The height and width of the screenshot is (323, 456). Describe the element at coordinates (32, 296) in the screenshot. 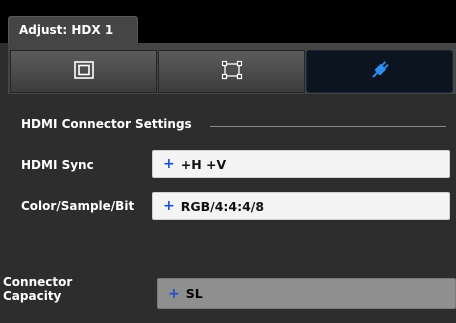

I see `connector-capacity-label-line2: Capacity` at that location.